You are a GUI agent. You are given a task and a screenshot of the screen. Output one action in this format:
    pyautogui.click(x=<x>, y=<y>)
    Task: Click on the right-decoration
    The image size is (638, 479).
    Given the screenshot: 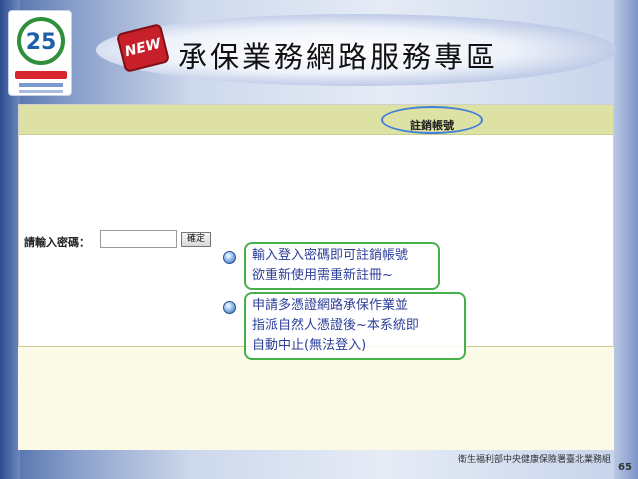 What is the action you would take?
    pyautogui.click(x=626, y=239)
    